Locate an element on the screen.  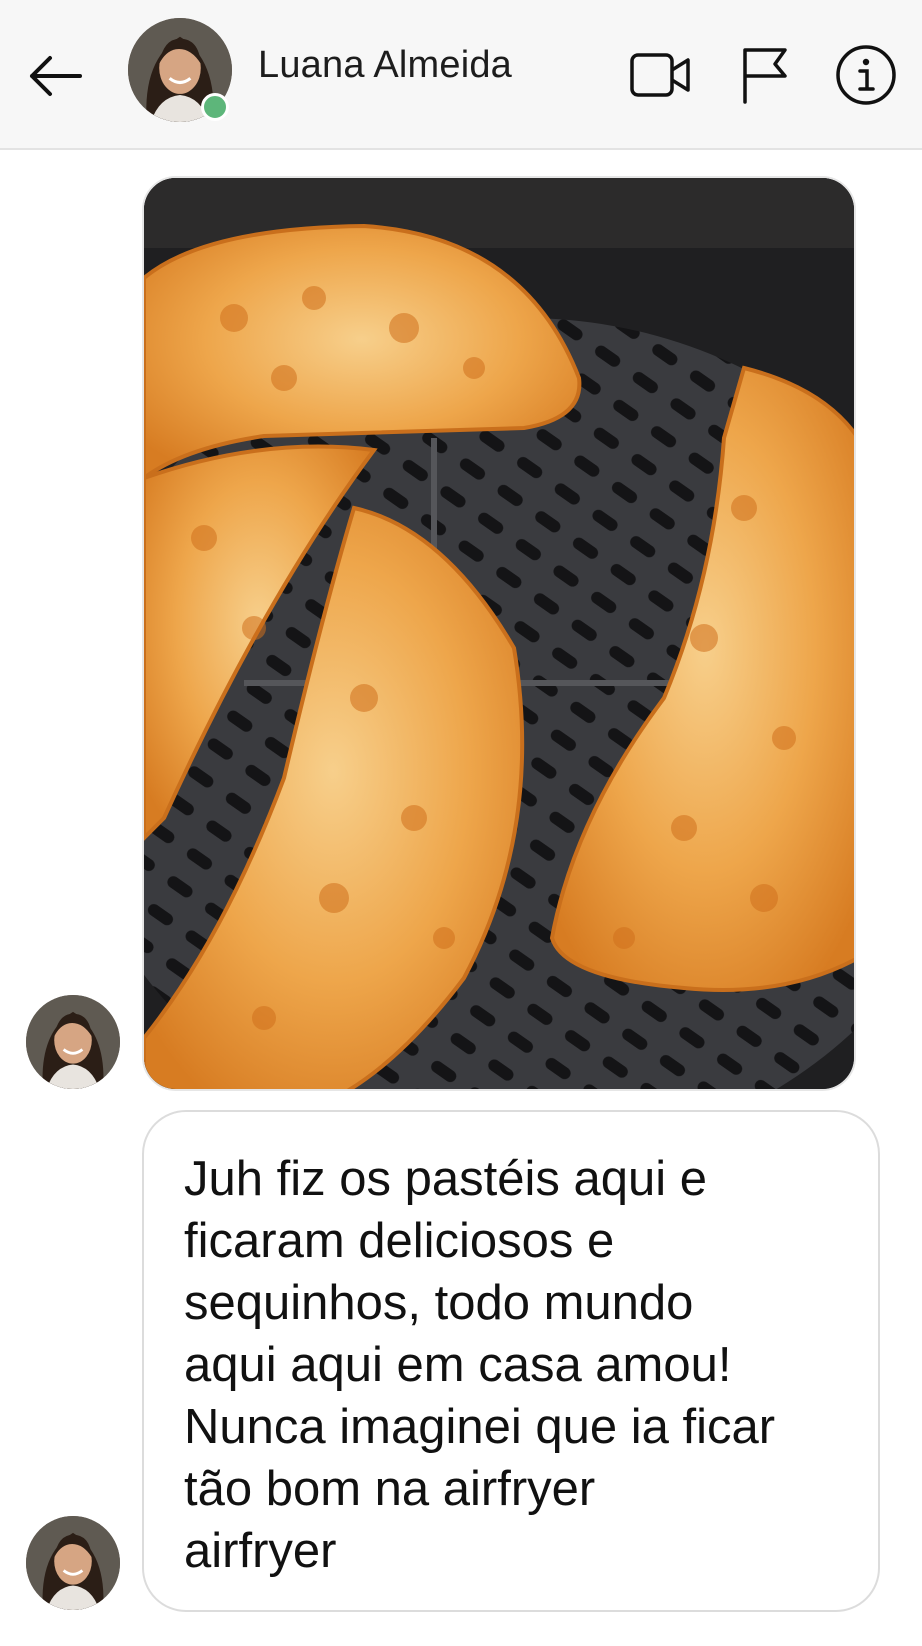
chat-header: Luana Almeida is located at coordinates (461, 75).